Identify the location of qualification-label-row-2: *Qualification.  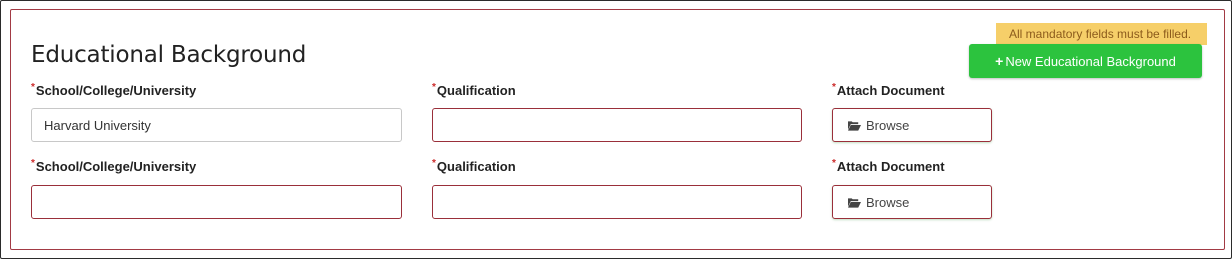
(474, 166).